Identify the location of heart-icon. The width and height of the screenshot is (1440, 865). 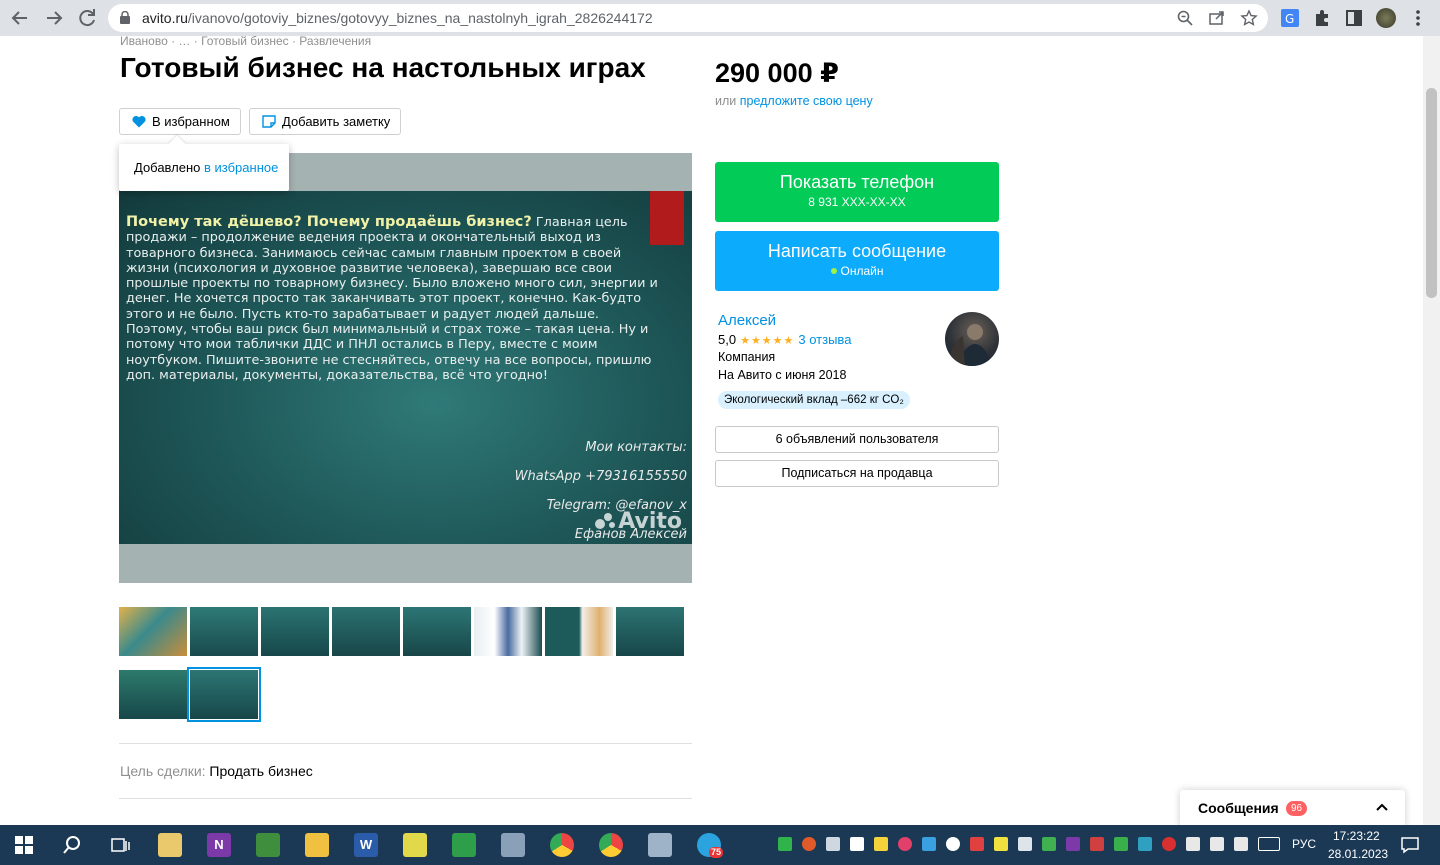
(139, 121).